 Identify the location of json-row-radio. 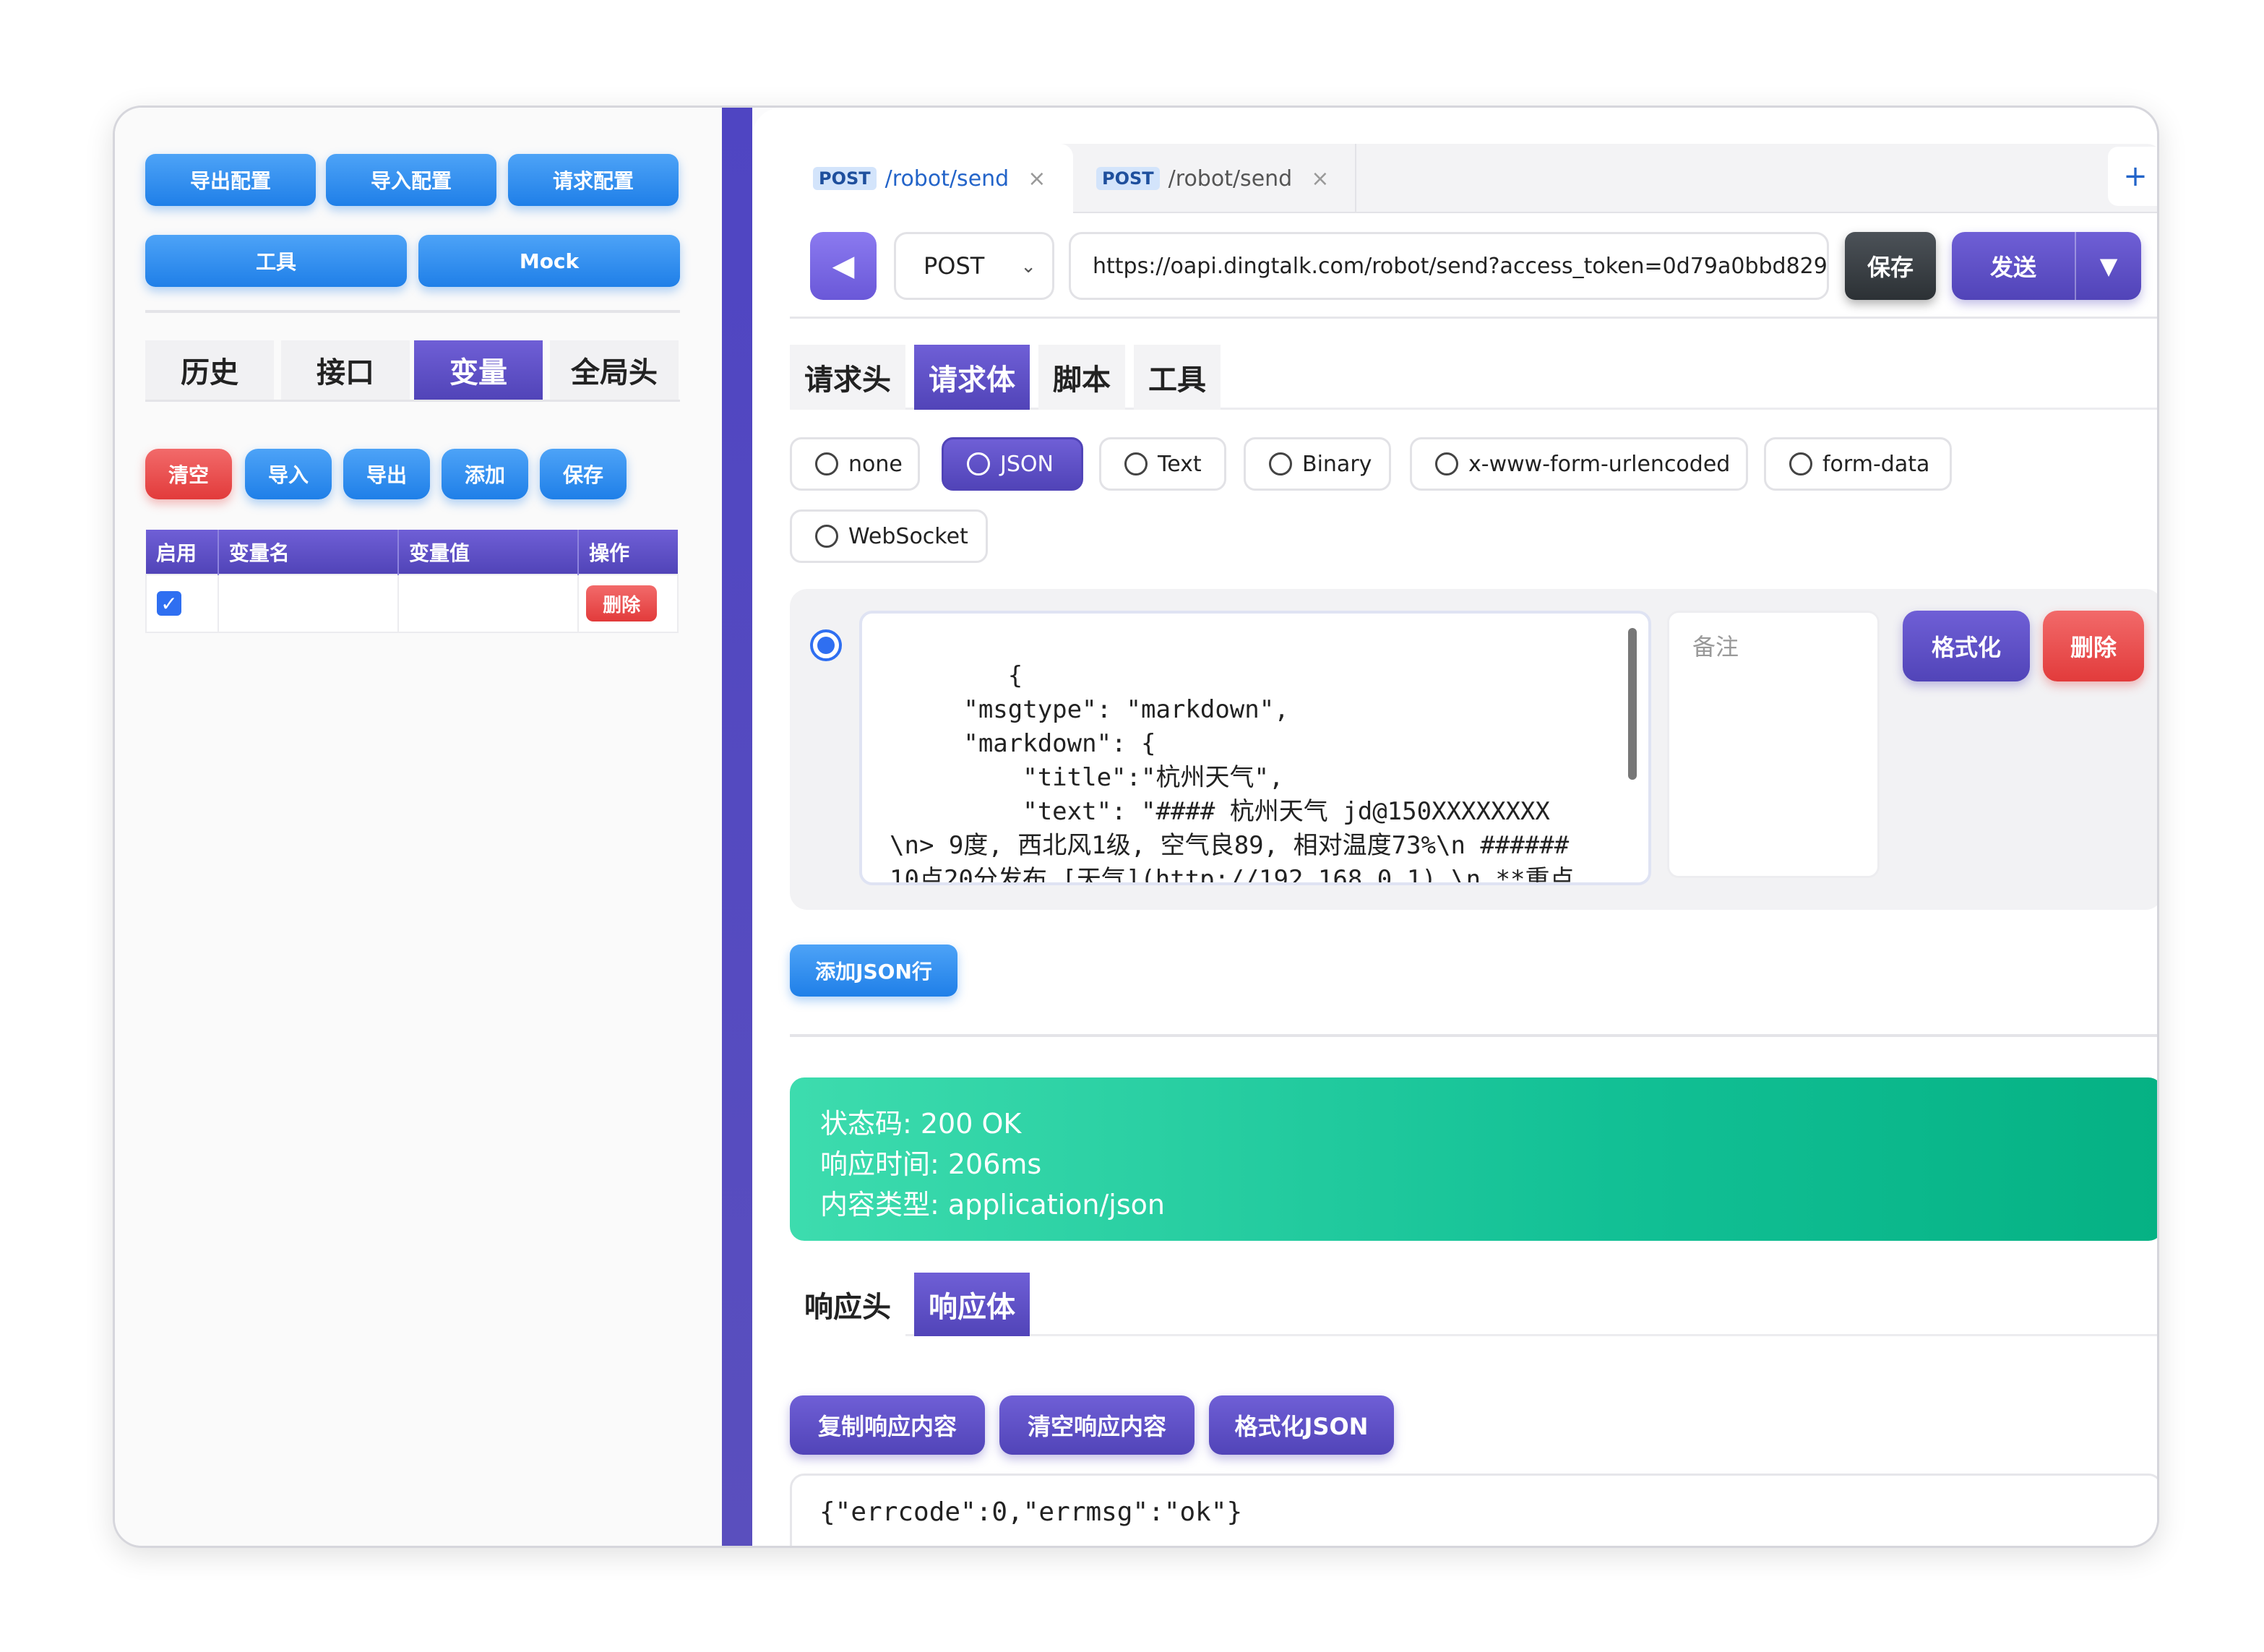
(826, 645).